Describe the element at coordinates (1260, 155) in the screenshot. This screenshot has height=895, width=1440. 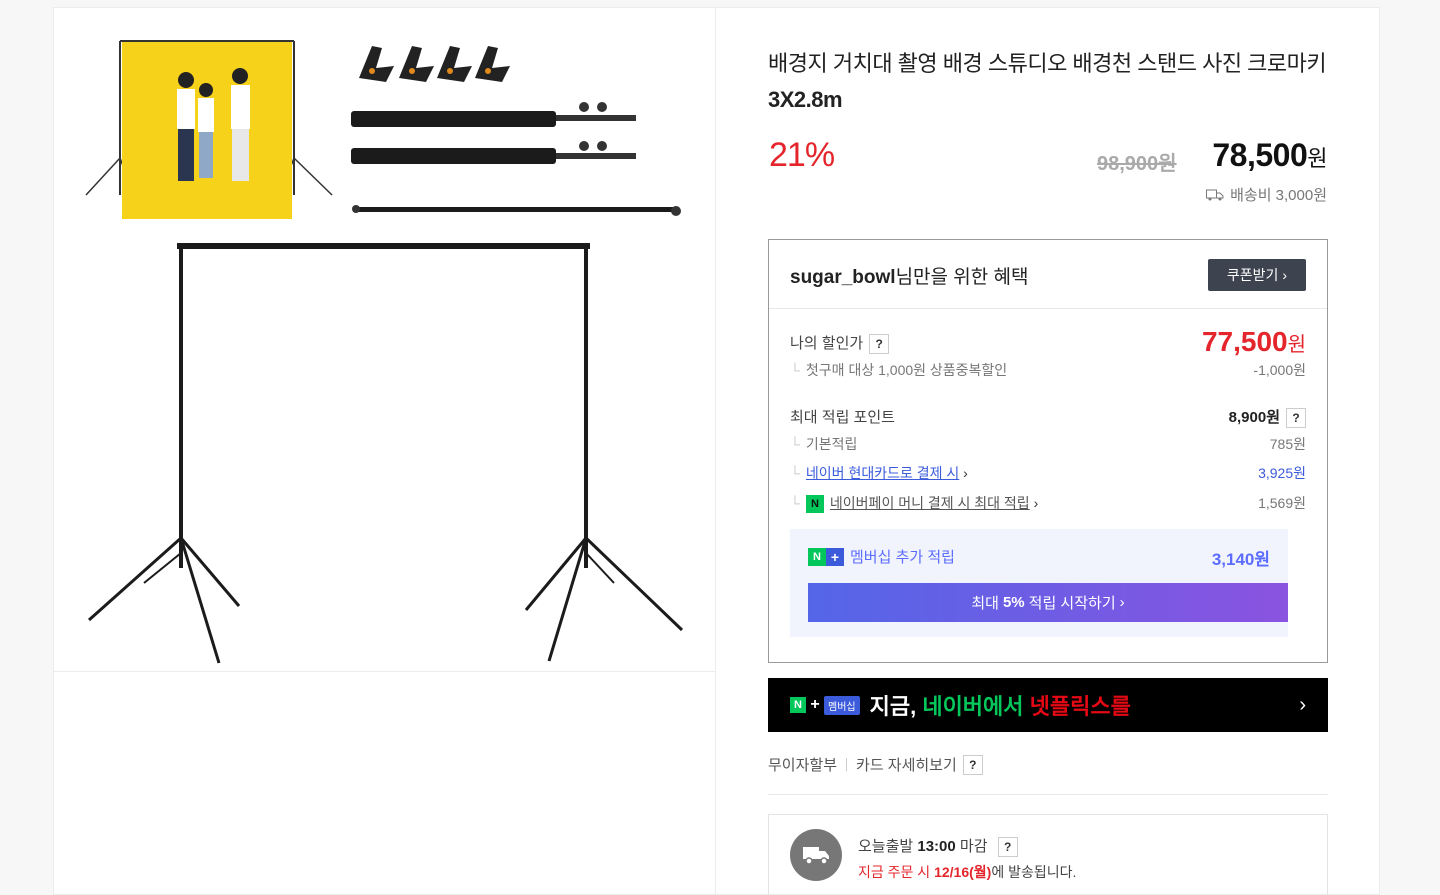
I see `sale-price-value: 78,500` at that location.